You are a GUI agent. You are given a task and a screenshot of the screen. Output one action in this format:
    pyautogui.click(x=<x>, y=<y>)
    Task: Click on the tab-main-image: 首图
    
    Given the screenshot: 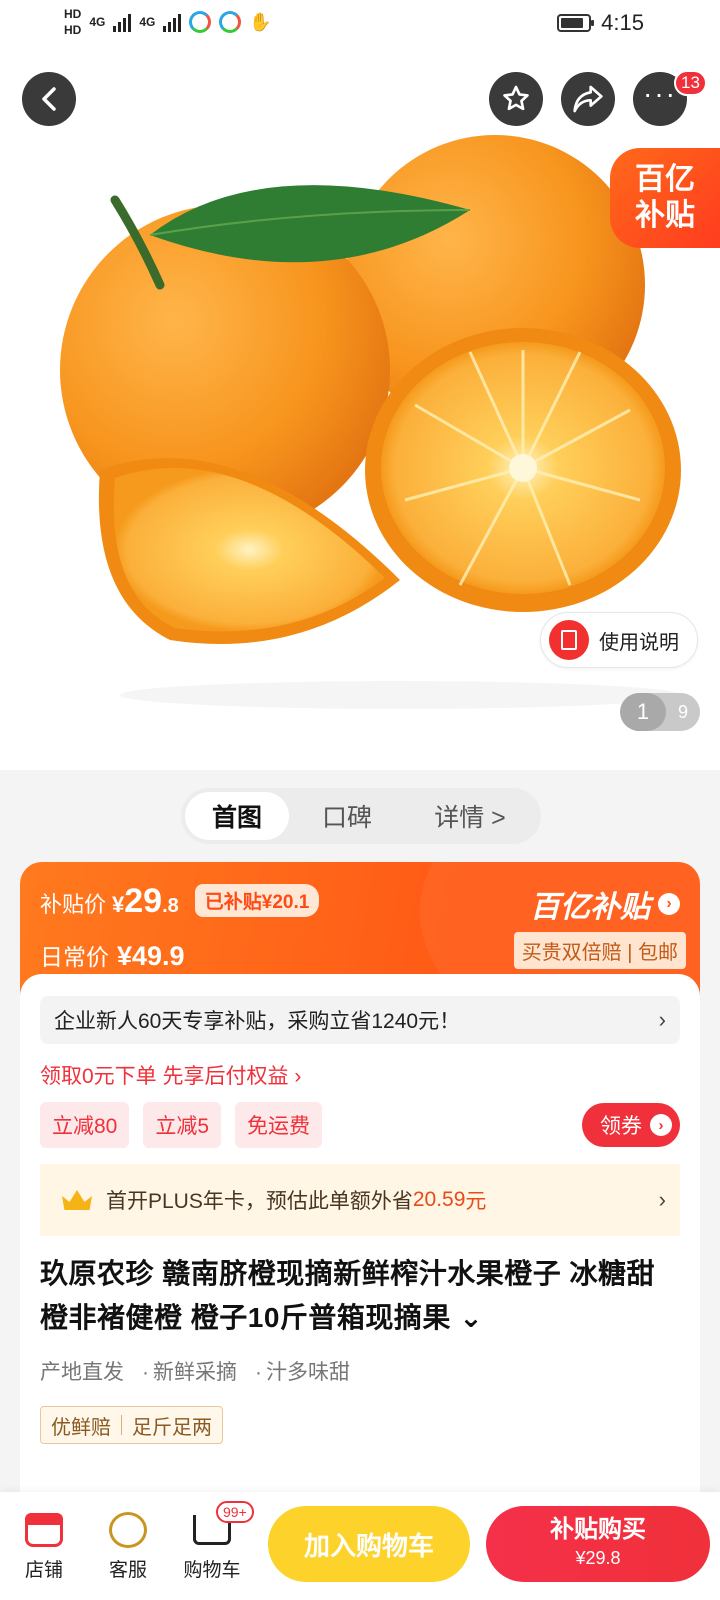 What is the action you would take?
    pyautogui.click(x=237, y=816)
    